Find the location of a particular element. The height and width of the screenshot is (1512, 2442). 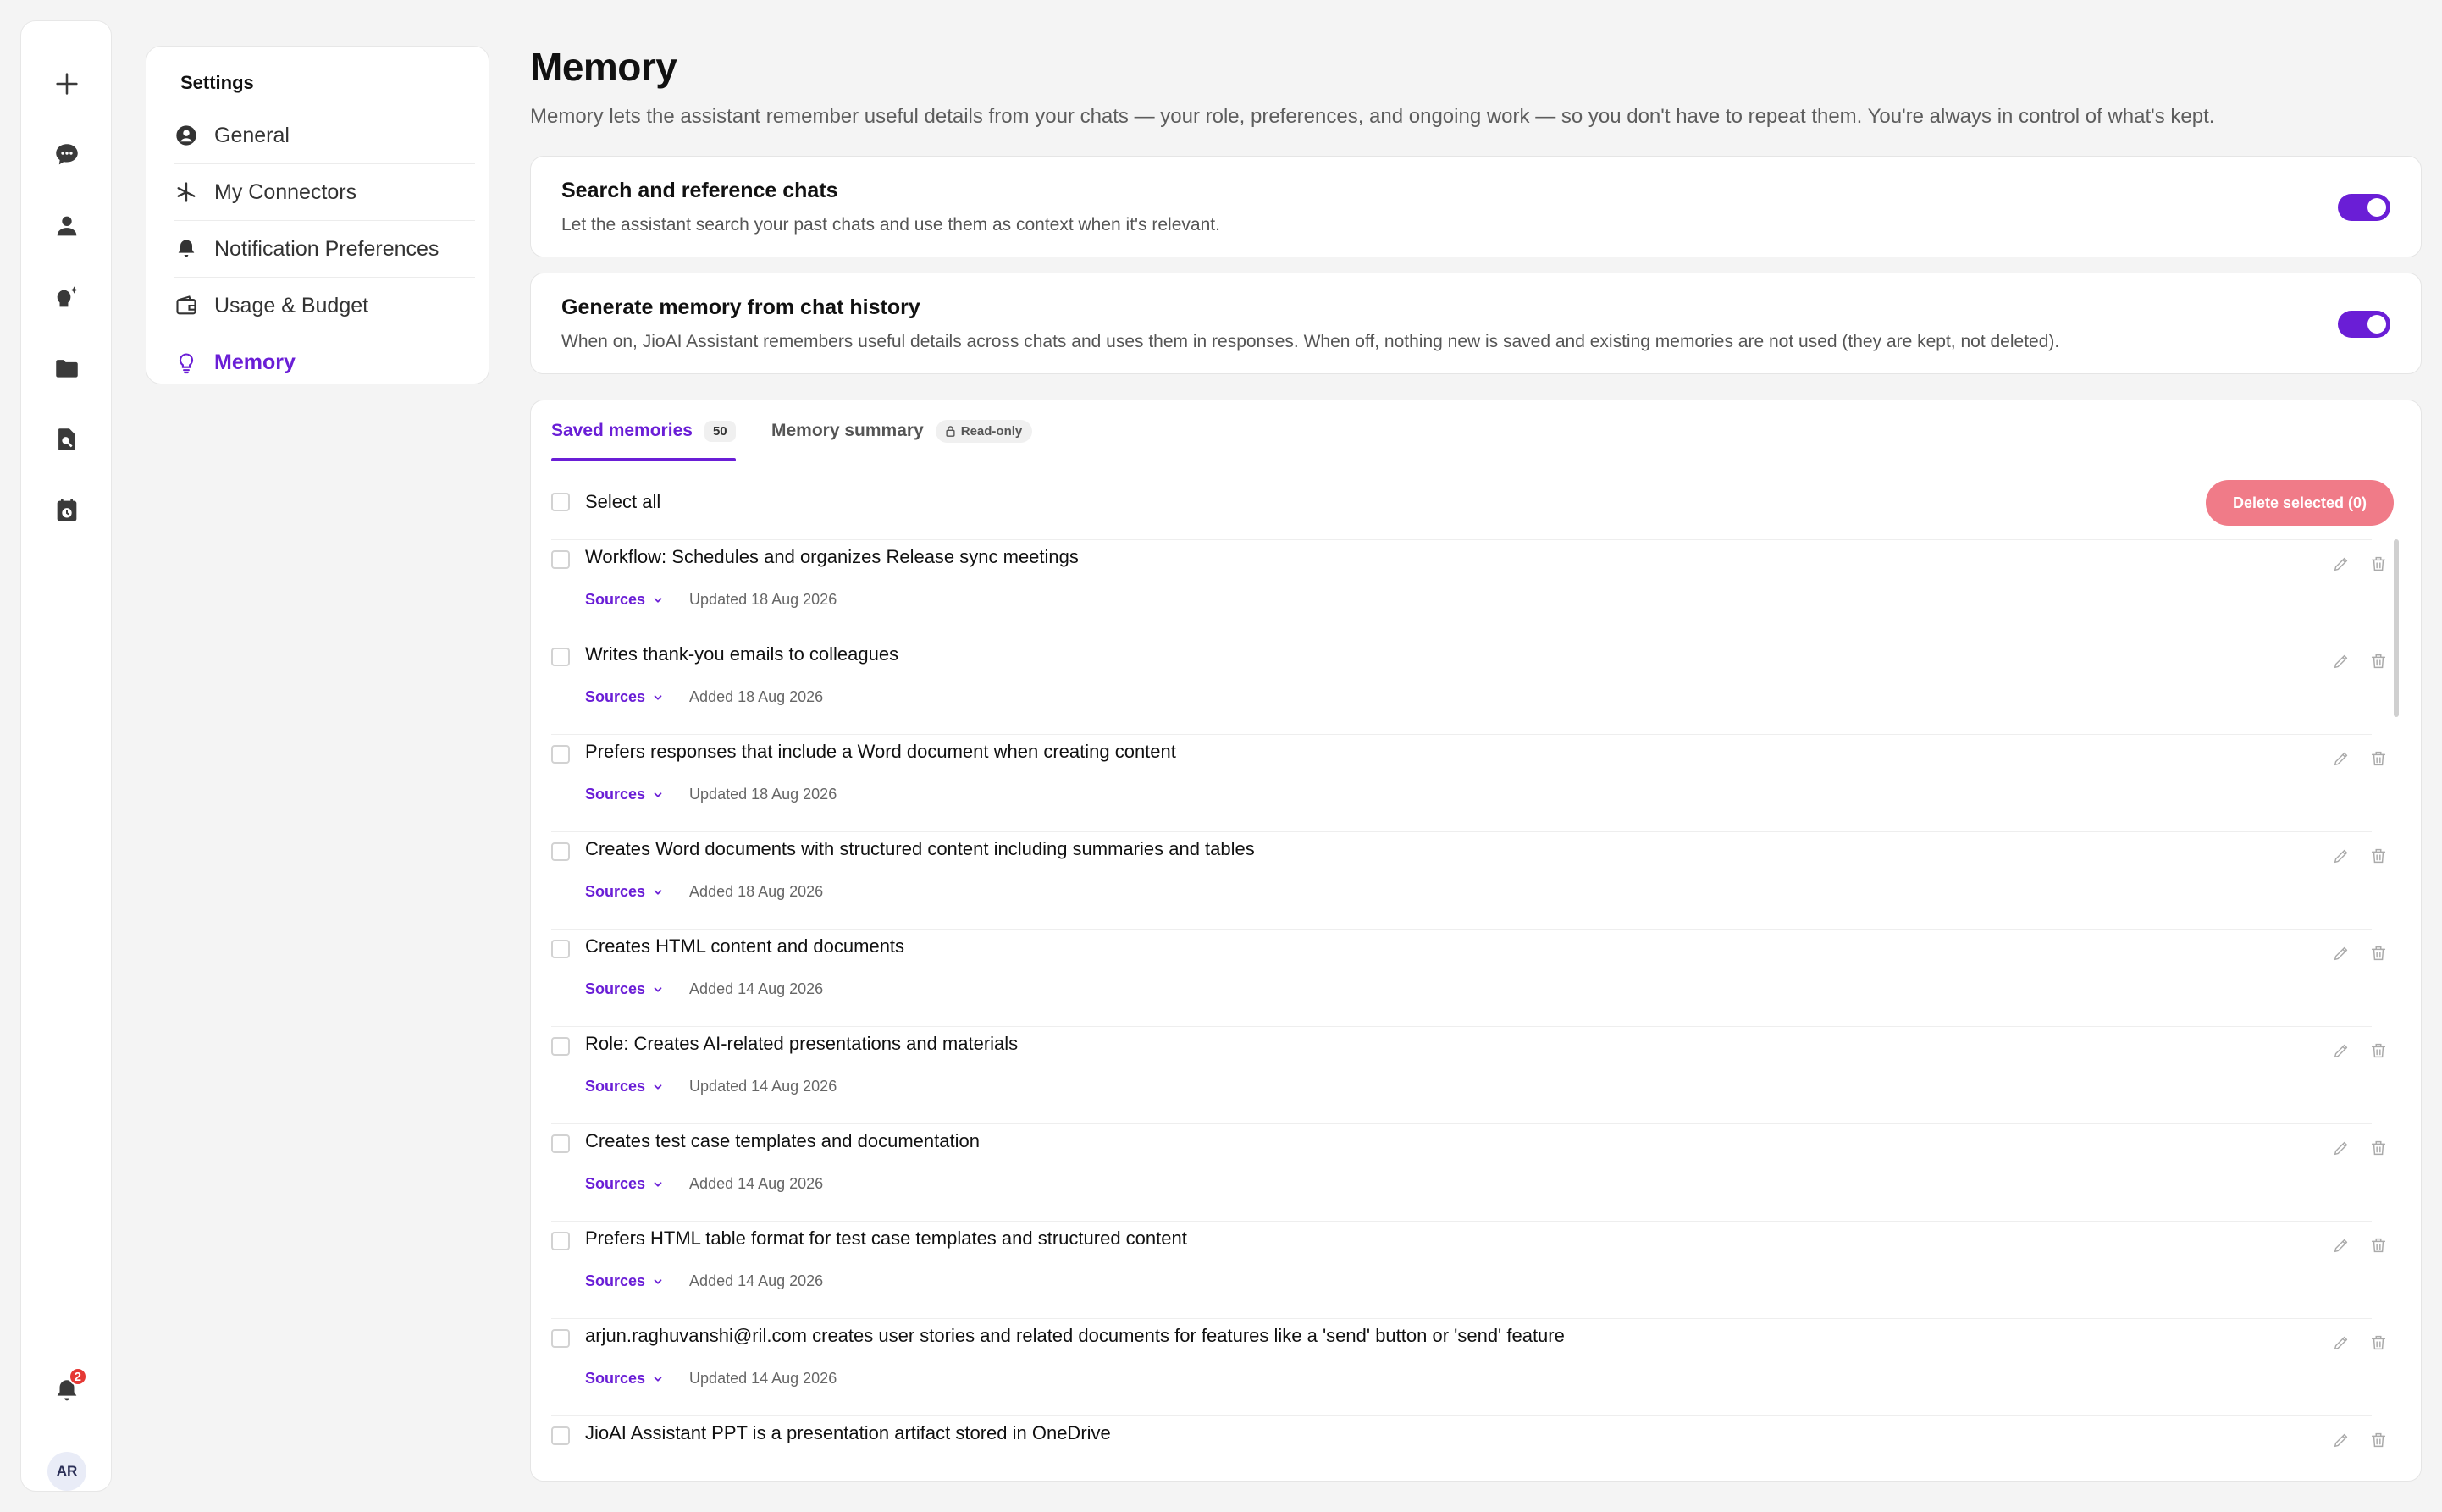

avatar: AR is located at coordinates (66, 1471).